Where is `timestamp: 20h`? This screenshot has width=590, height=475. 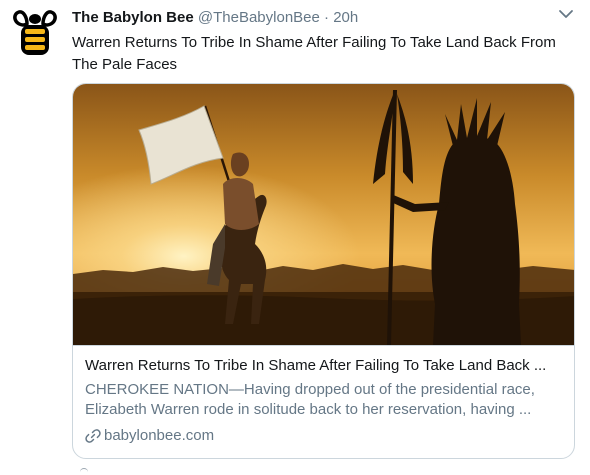
timestamp: 20h is located at coordinates (345, 17).